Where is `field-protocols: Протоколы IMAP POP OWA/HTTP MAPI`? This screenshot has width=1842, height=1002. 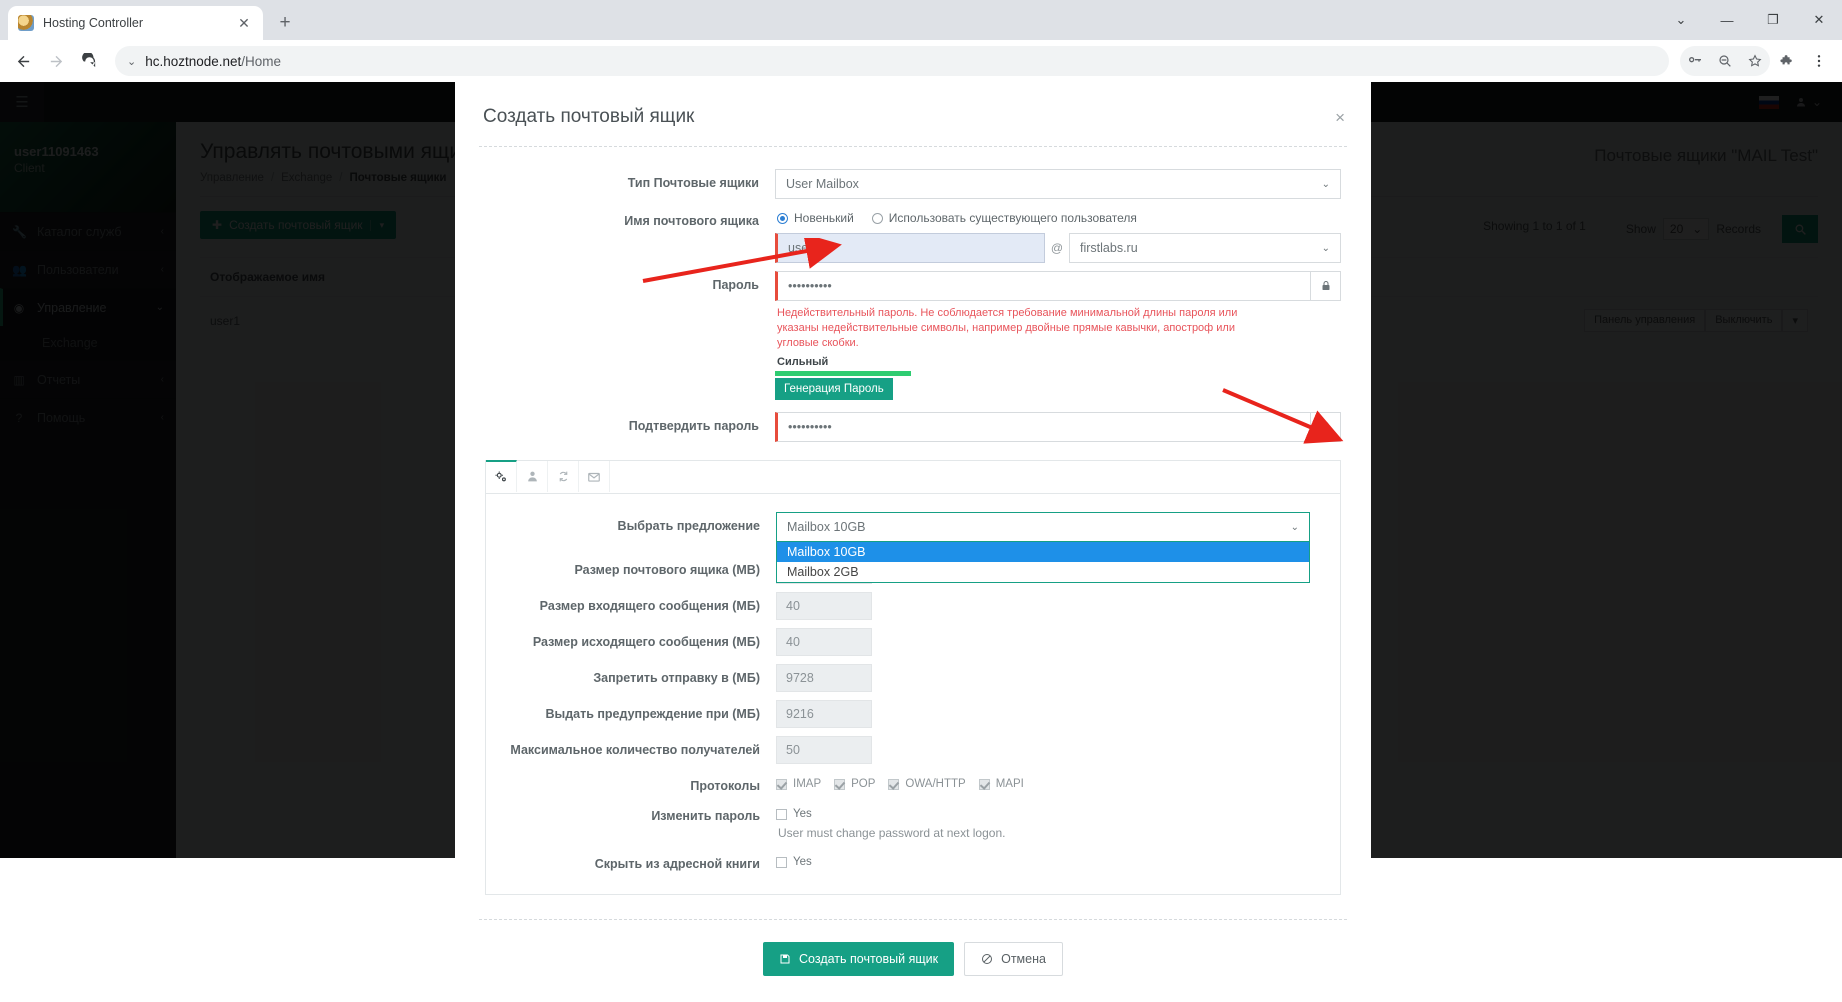 field-protocols: Протоколы IMAP POP OWA/HTTP MAPI is located at coordinates (913, 783).